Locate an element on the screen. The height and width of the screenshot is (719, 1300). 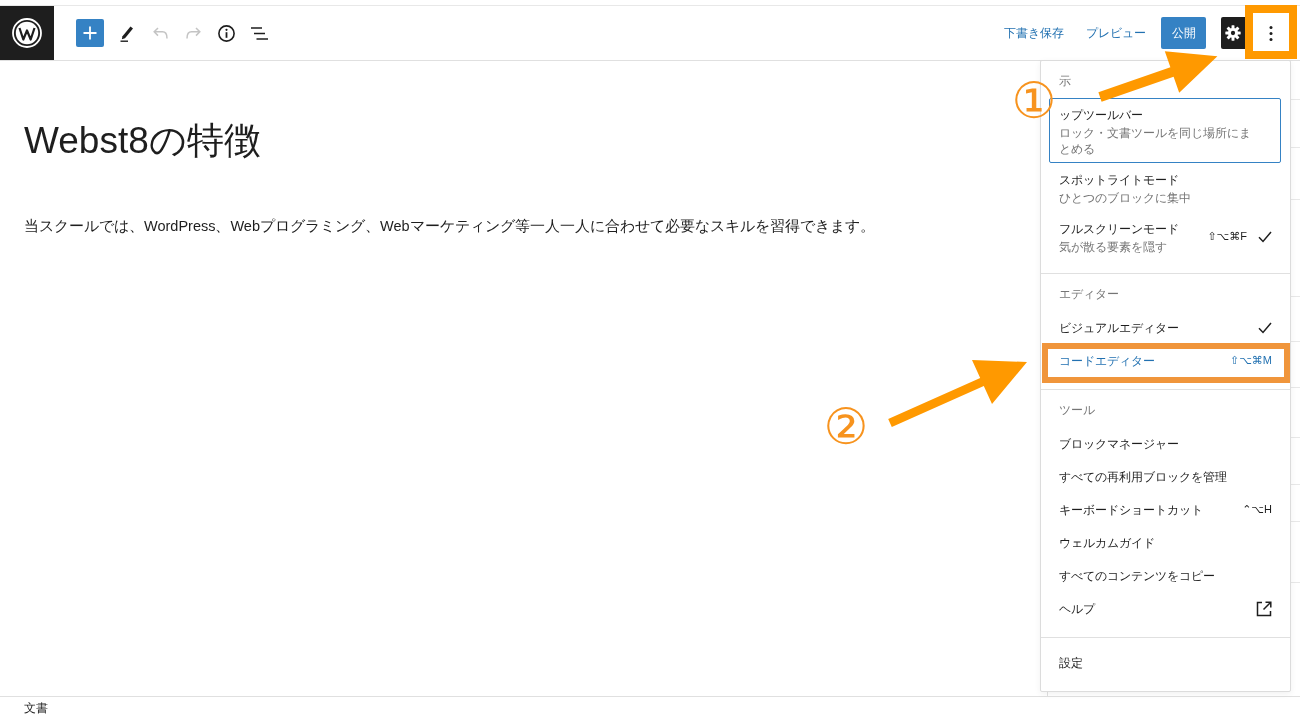
gear-icon is located at coordinates (1233, 33).